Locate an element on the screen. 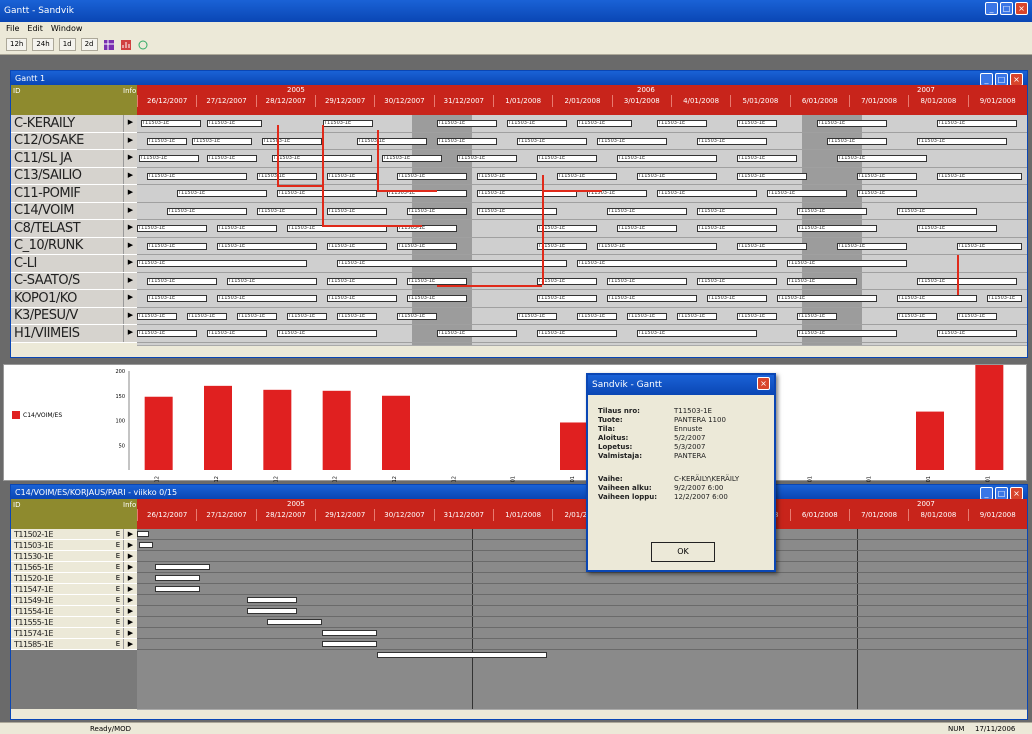  row-header: T11530-1E E ▶ is located at coordinates (74, 556).